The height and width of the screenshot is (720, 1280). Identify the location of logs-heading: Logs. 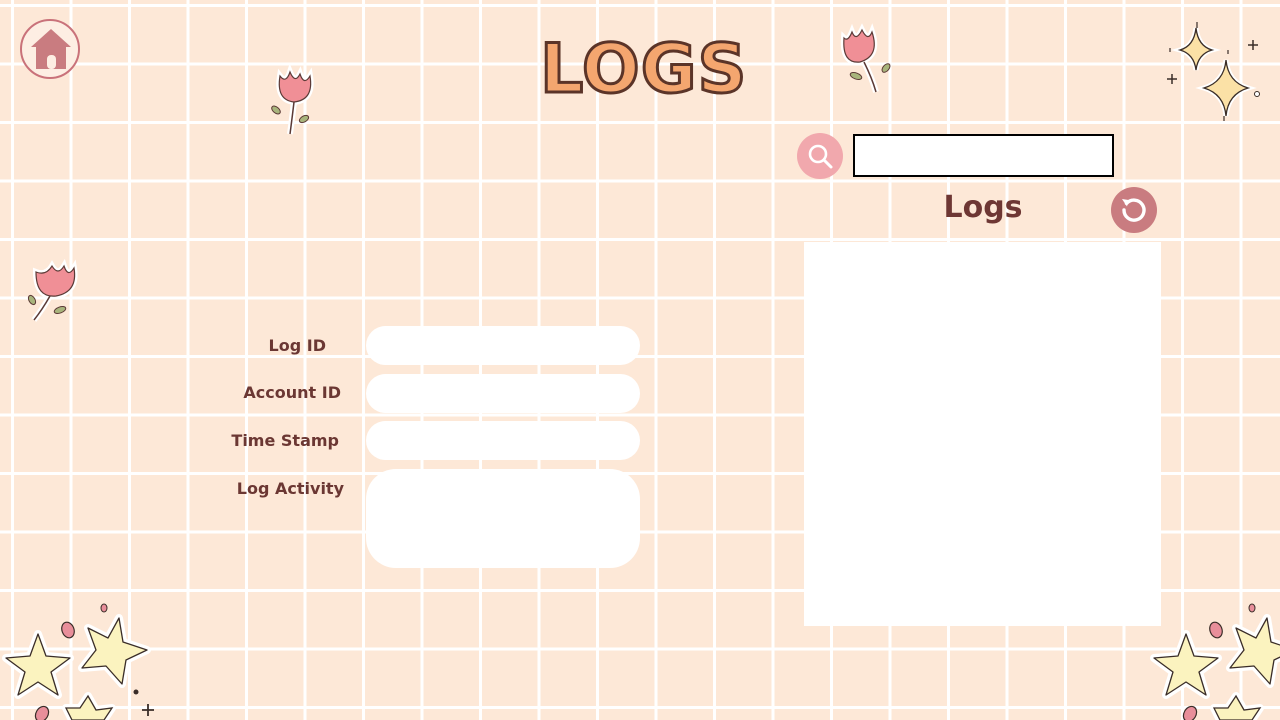
(983, 207).